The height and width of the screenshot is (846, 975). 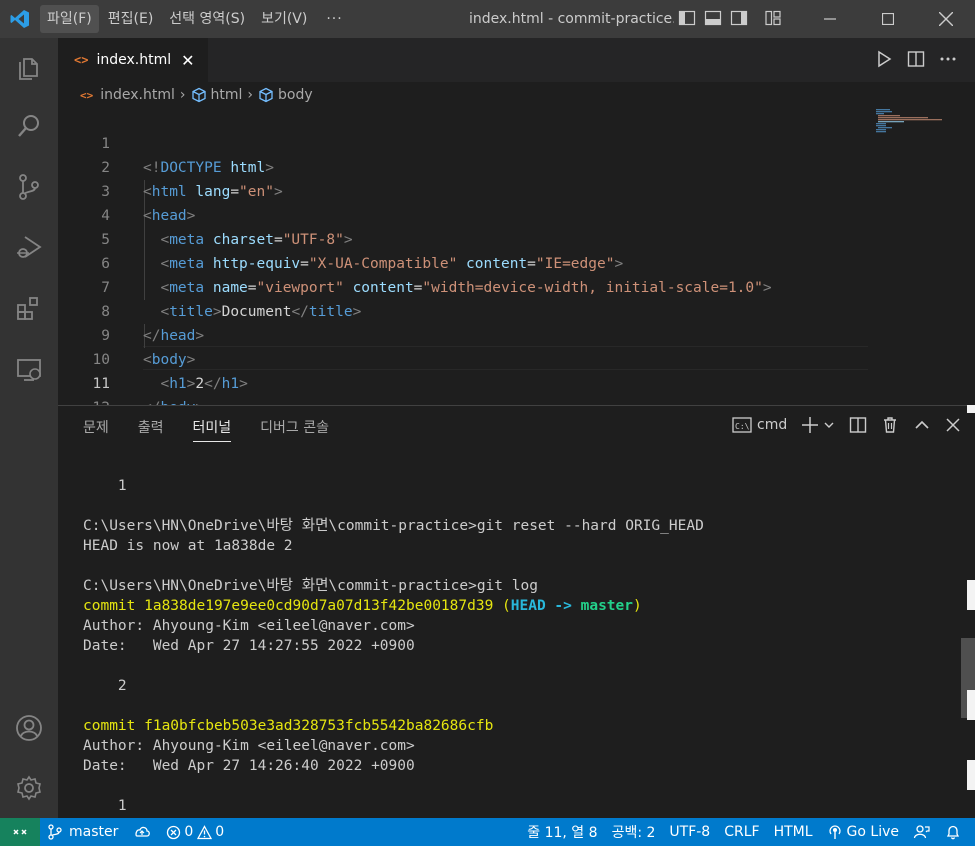 What do you see at coordinates (863, 832) in the screenshot?
I see `go-live-button: Go Live` at bounding box center [863, 832].